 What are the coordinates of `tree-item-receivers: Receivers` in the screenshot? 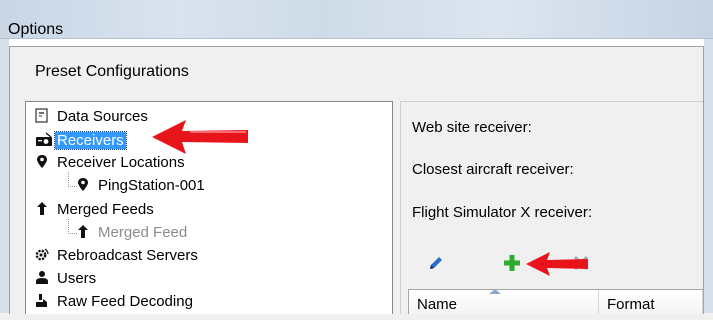 It's located at (81, 140).